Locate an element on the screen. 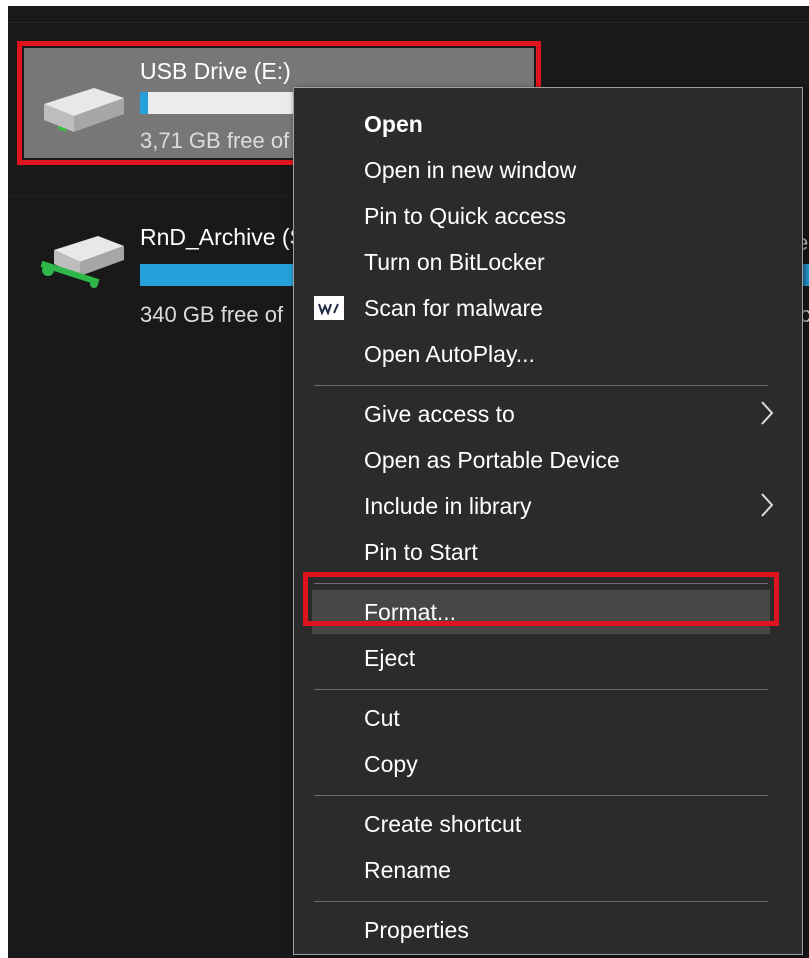  drive-free-space: 3,71 GB free of is located at coordinates (215, 140).